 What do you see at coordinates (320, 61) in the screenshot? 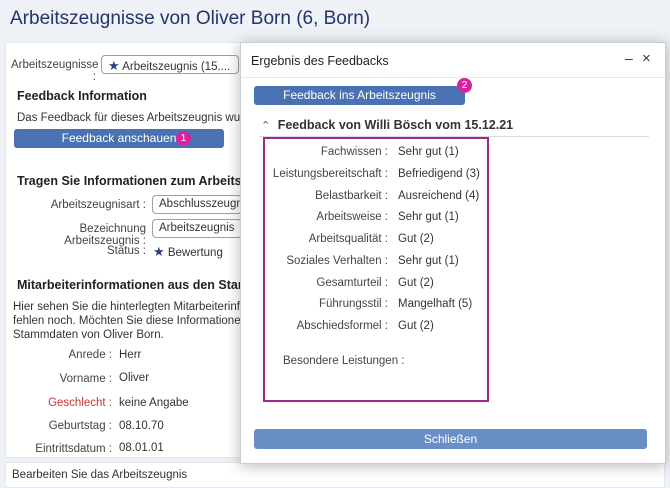
I see `dialog-title: Ergebnis des Feedbacks` at bounding box center [320, 61].